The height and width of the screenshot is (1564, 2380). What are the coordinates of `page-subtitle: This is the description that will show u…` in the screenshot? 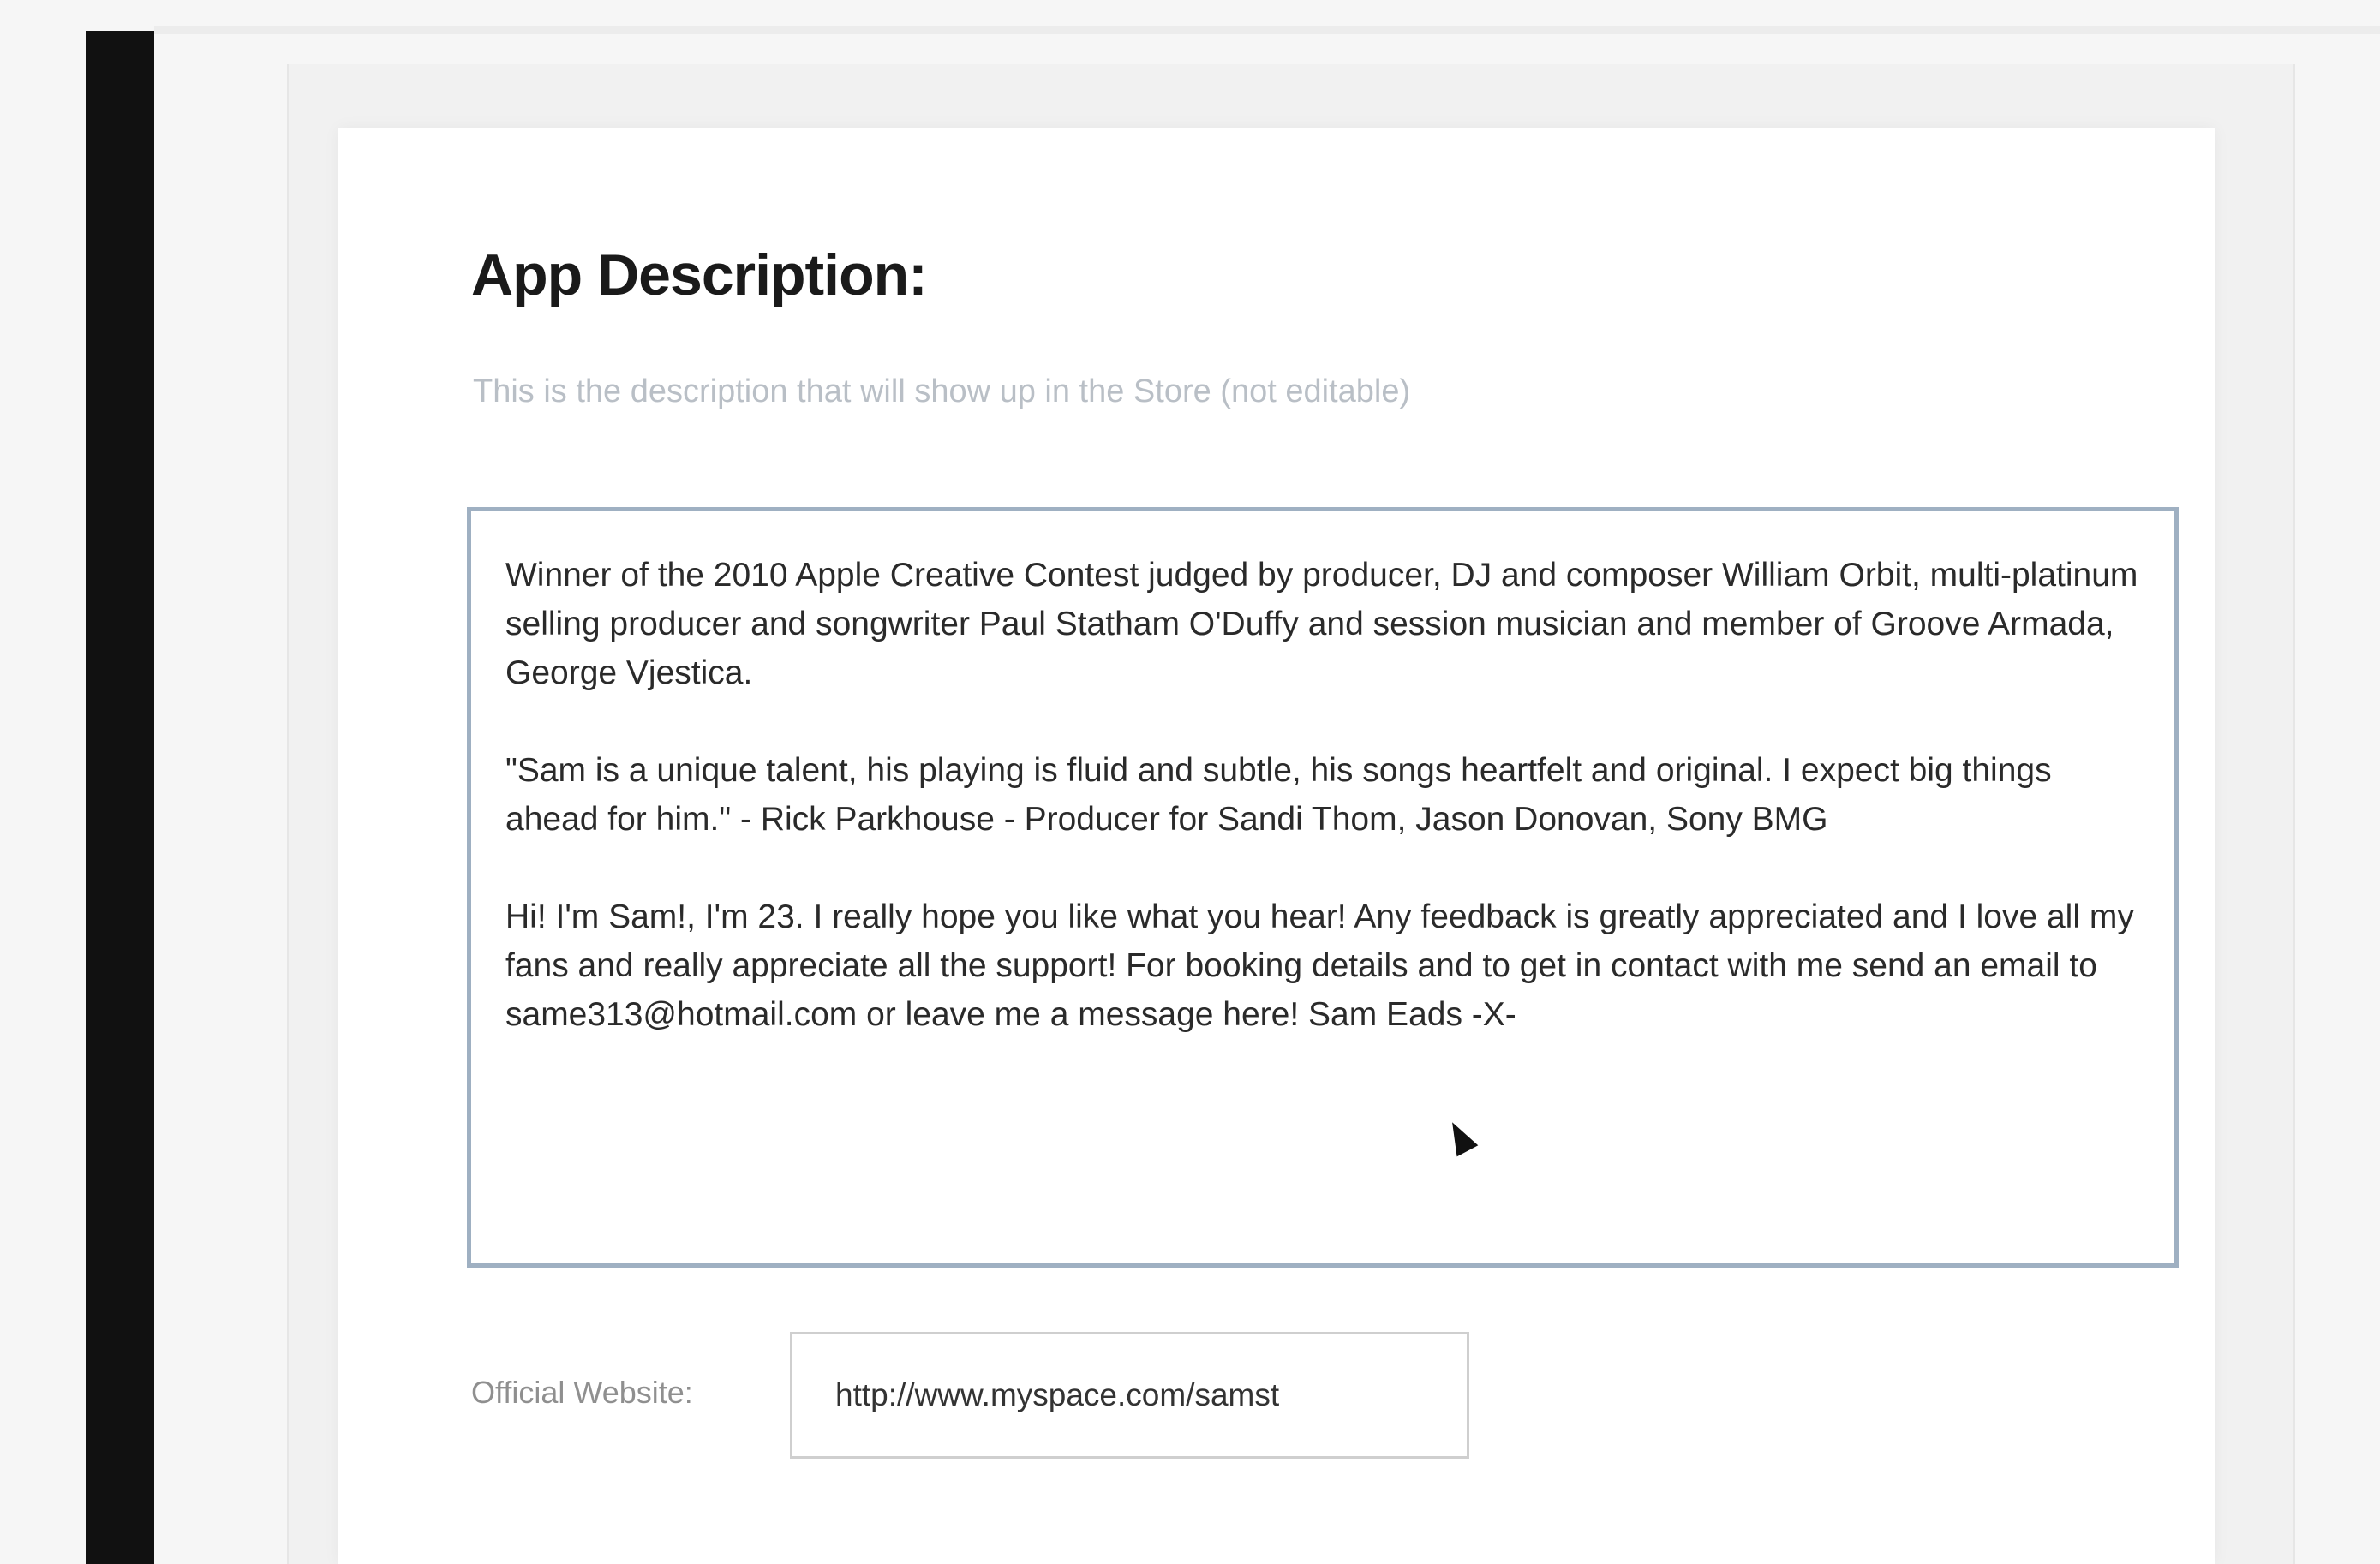 It's located at (942, 391).